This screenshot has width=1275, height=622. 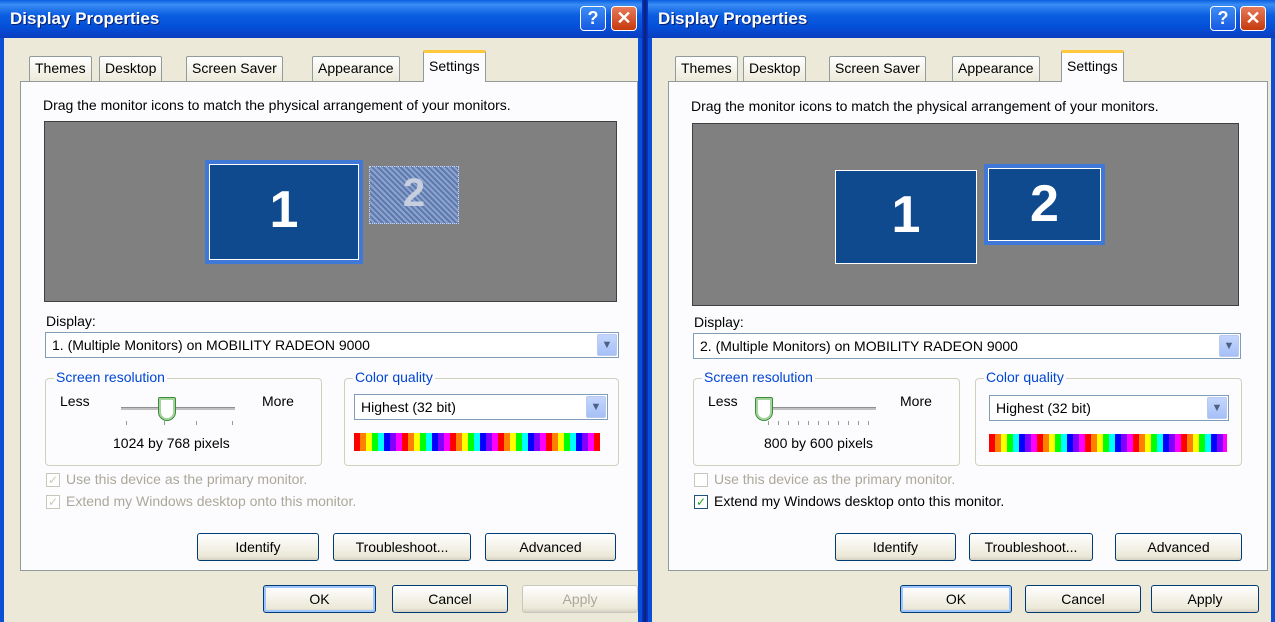 What do you see at coordinates (1273, 330) in the screenshot?
I see `window-frame-right` at bounding box center [1273, 330].